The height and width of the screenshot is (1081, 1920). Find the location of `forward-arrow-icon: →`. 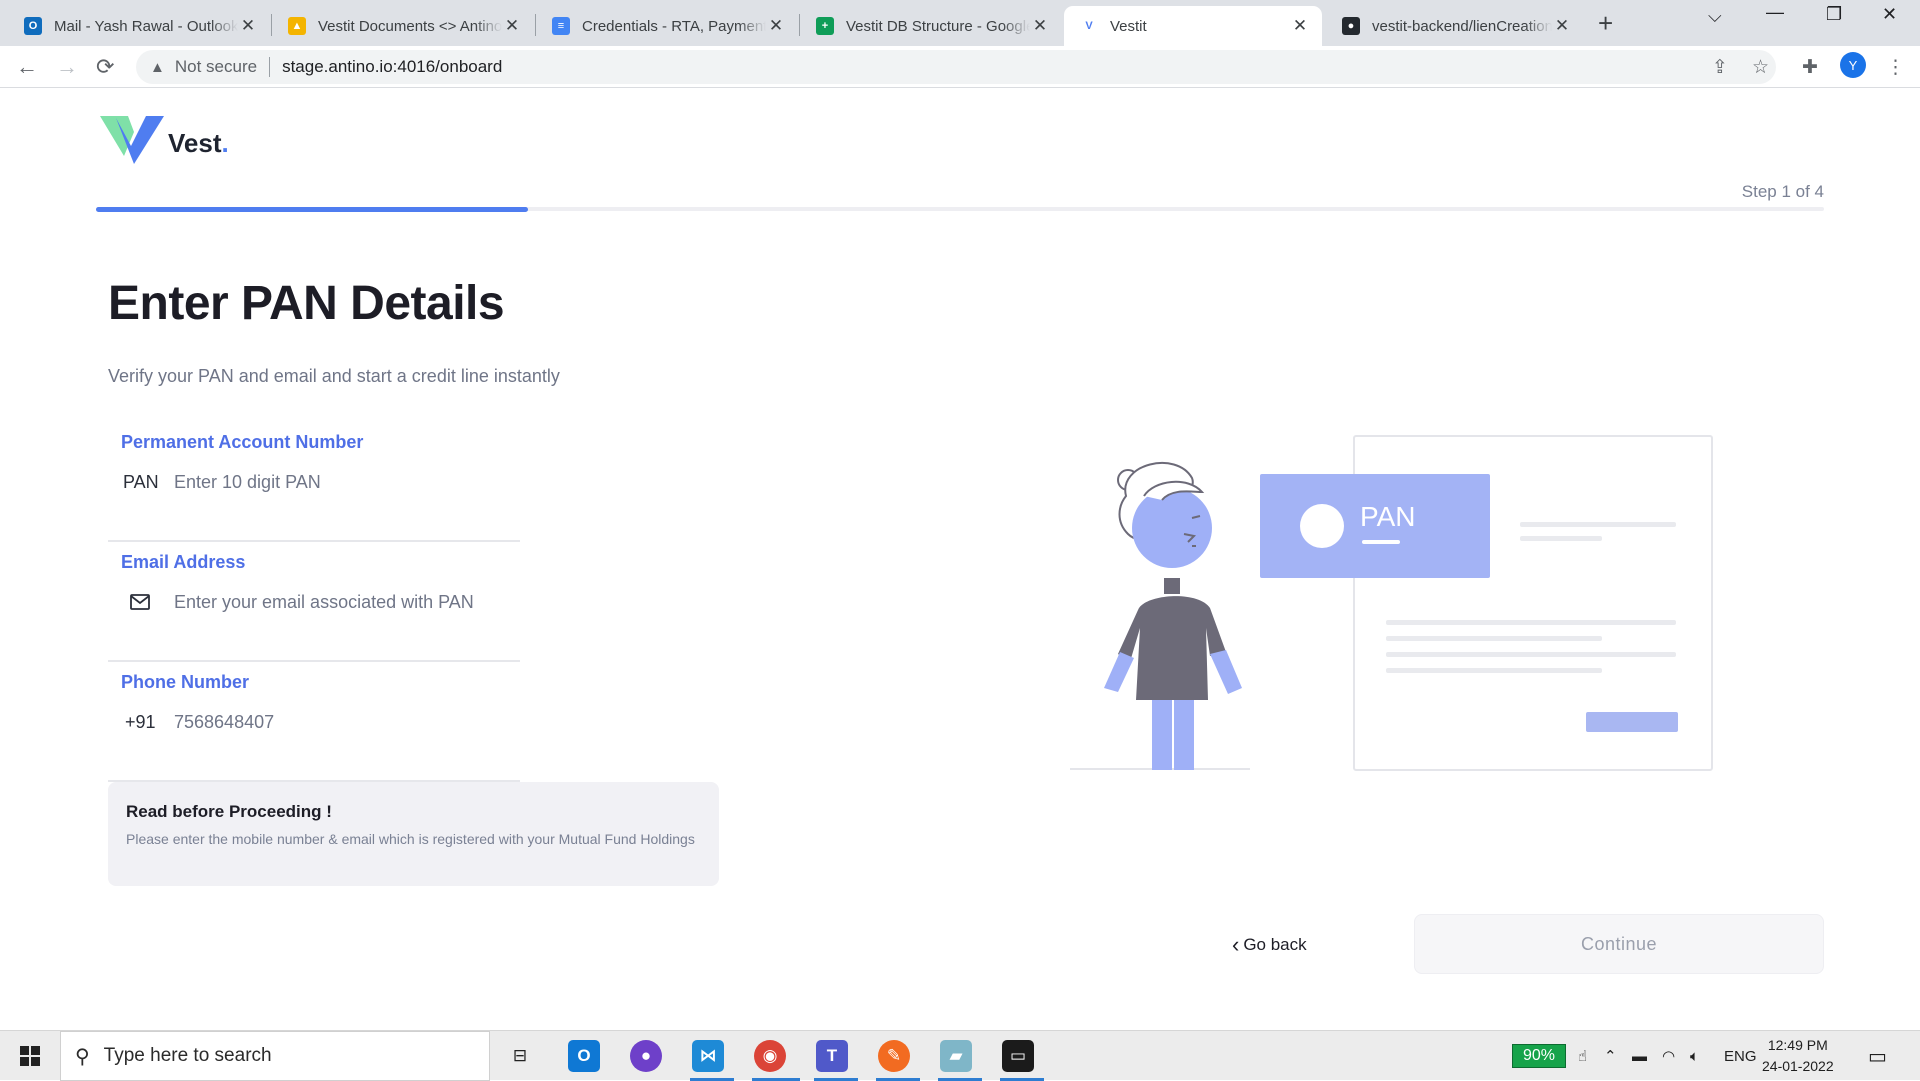

forward-arrow-icon: → is located at coordinates (67, 67).